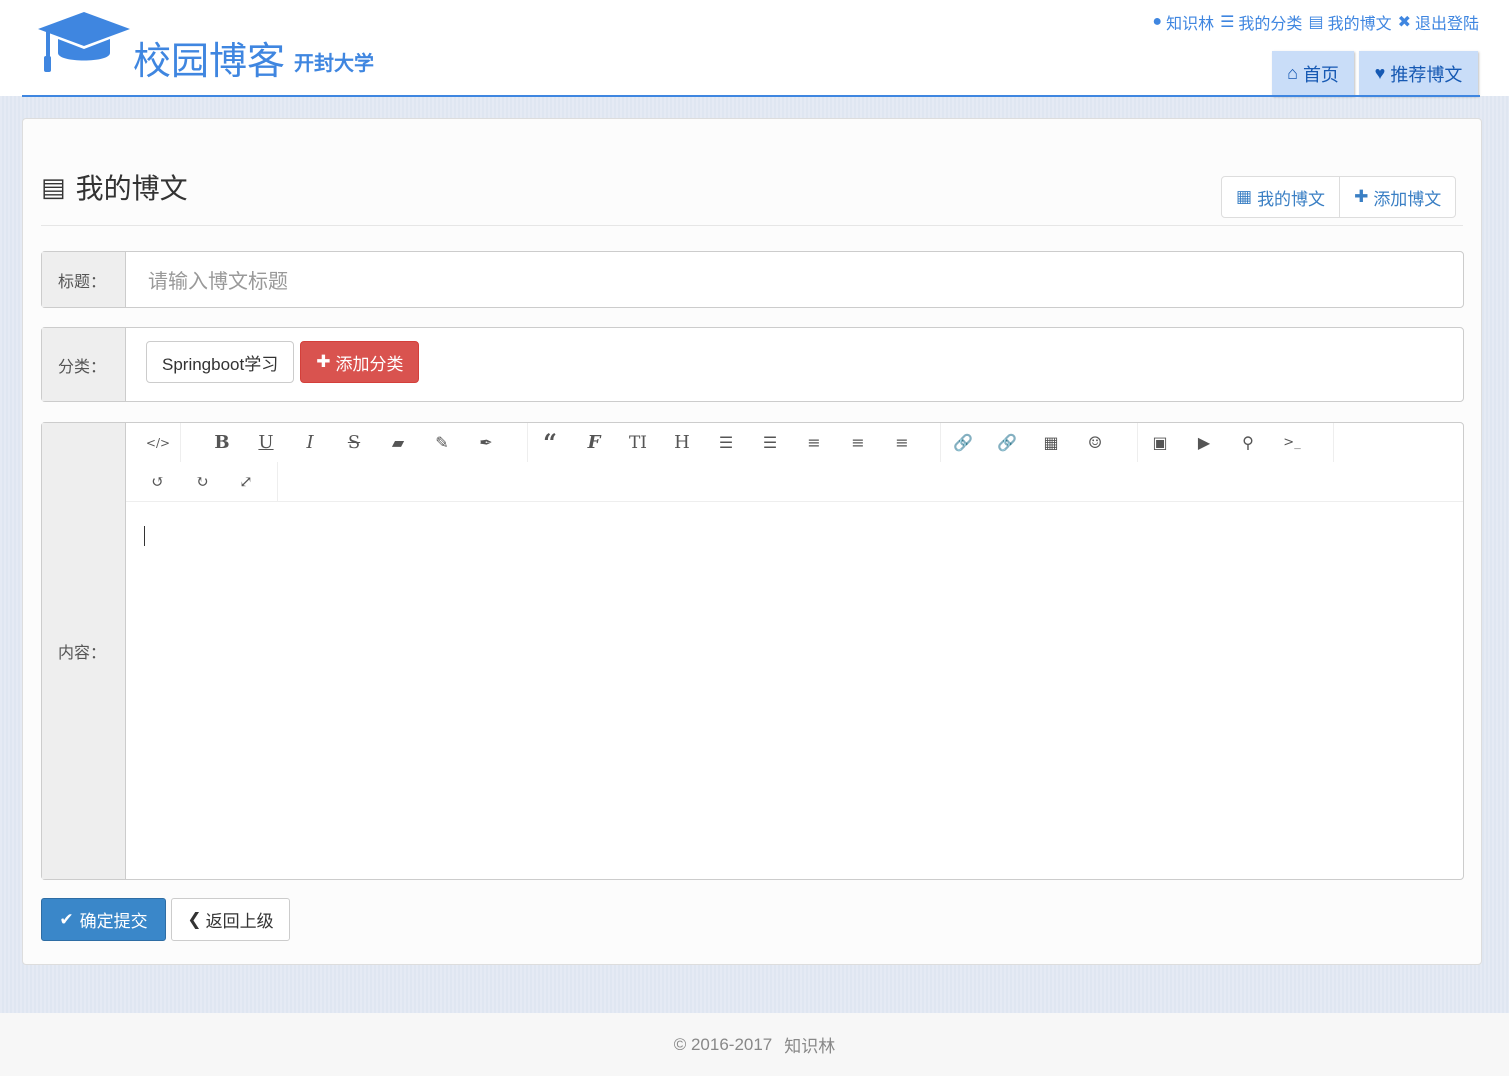 The width and height of the screenshot is (1509, 1076). I want to click on my-posts-button: ▦ 我的博文, so click(1280, 197).